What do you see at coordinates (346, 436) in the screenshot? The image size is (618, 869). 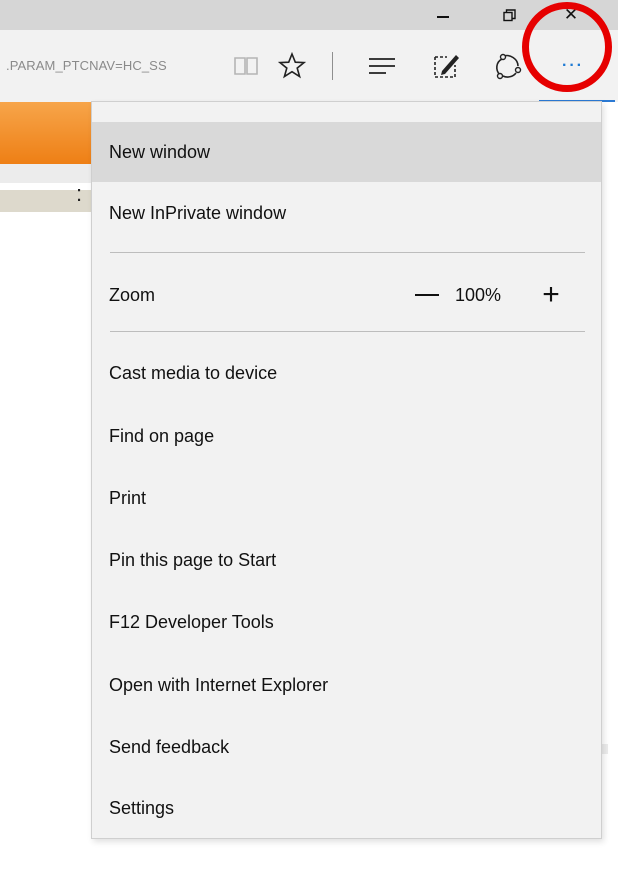 I see `menu-item-find-on-page: Find on page` at bounding box center [346, 436].